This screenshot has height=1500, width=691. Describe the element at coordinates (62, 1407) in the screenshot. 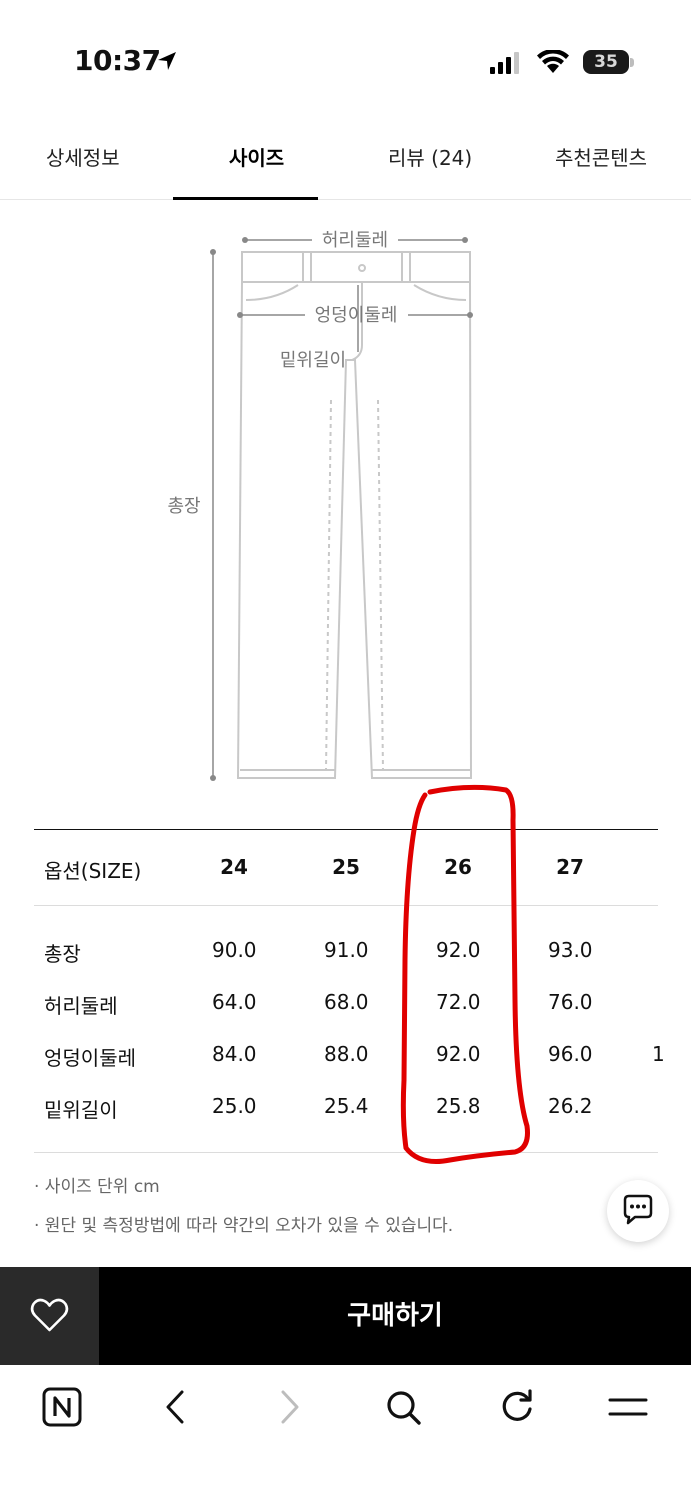

I see `naver-home-icon` at that location.